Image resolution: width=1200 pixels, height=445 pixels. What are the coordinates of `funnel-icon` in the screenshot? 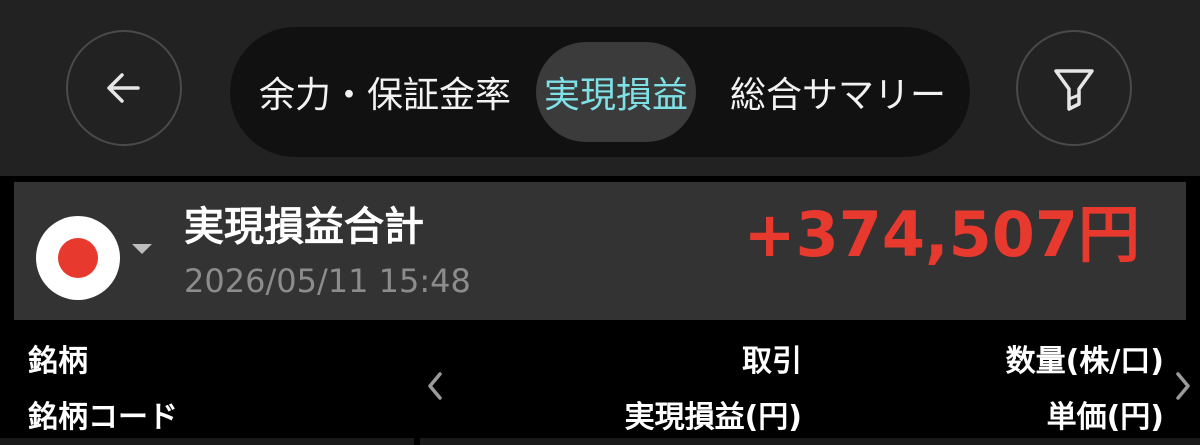 It's located at (1074, 90).